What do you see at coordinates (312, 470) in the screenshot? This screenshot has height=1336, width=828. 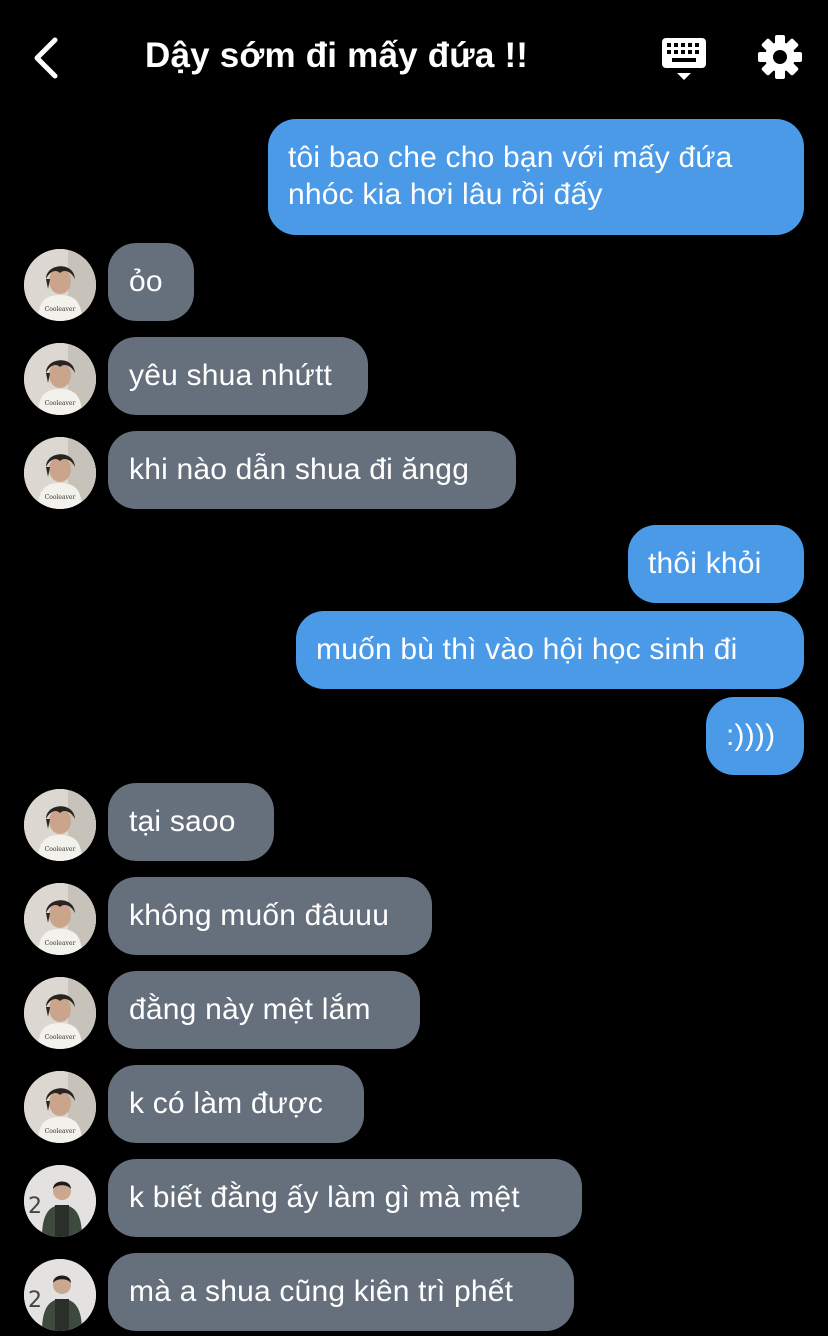 I see `message-bubble-incoming: khi nào dẫn shua đi ăngg` at bounding box center [312, 470].